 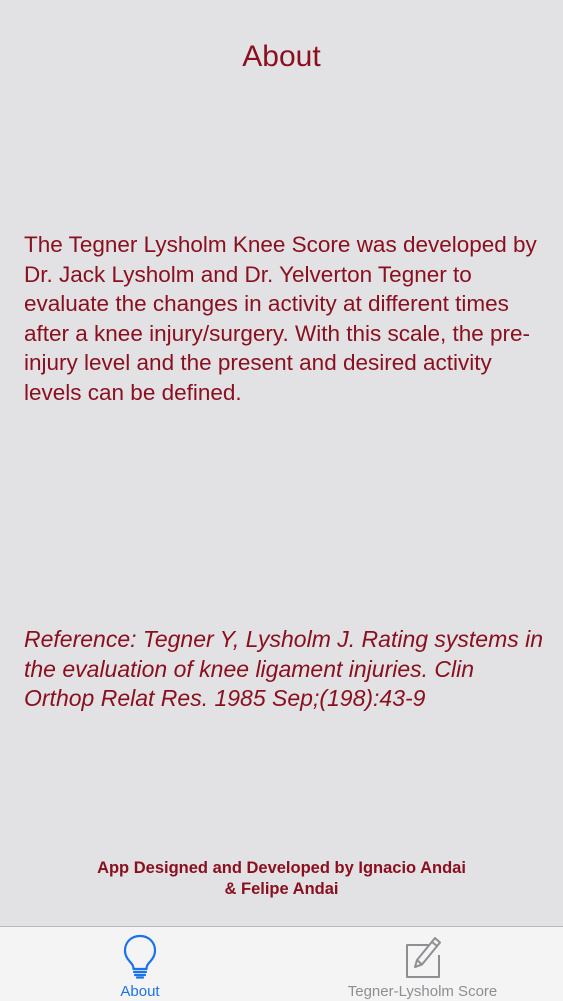 I want to click on credits-line-2: & Felipe Andai, so click(x=281, y=889).